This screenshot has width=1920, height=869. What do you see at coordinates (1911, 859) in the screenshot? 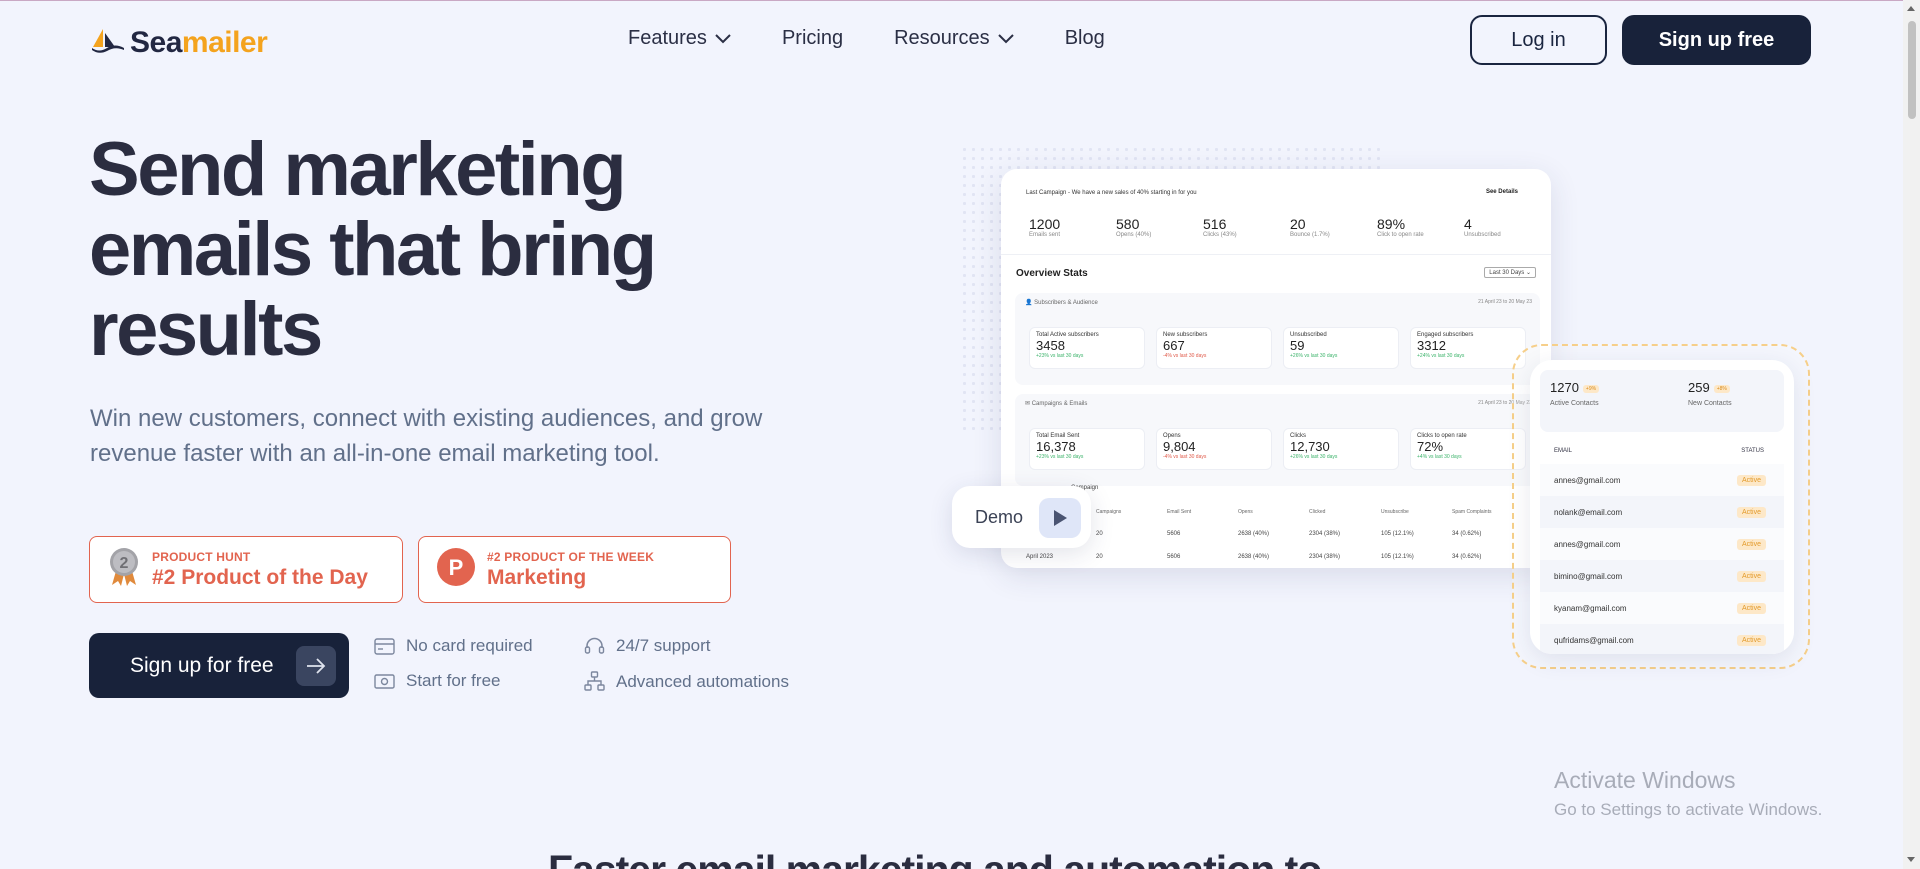
I see `scroll-down-arrow-icon` at bounding box center [1911, 859].